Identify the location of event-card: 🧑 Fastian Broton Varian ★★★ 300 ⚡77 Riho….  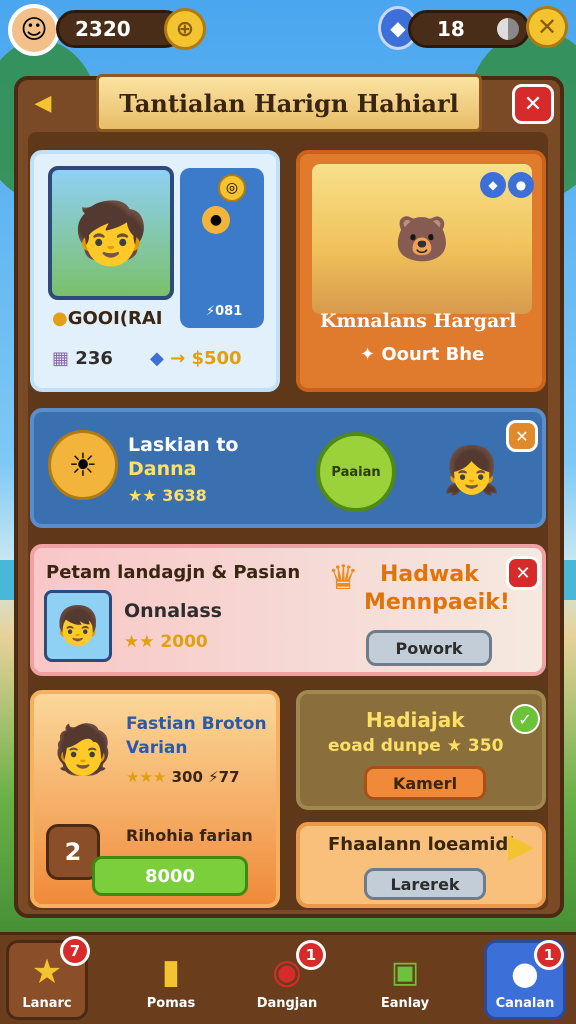
(155, 799).